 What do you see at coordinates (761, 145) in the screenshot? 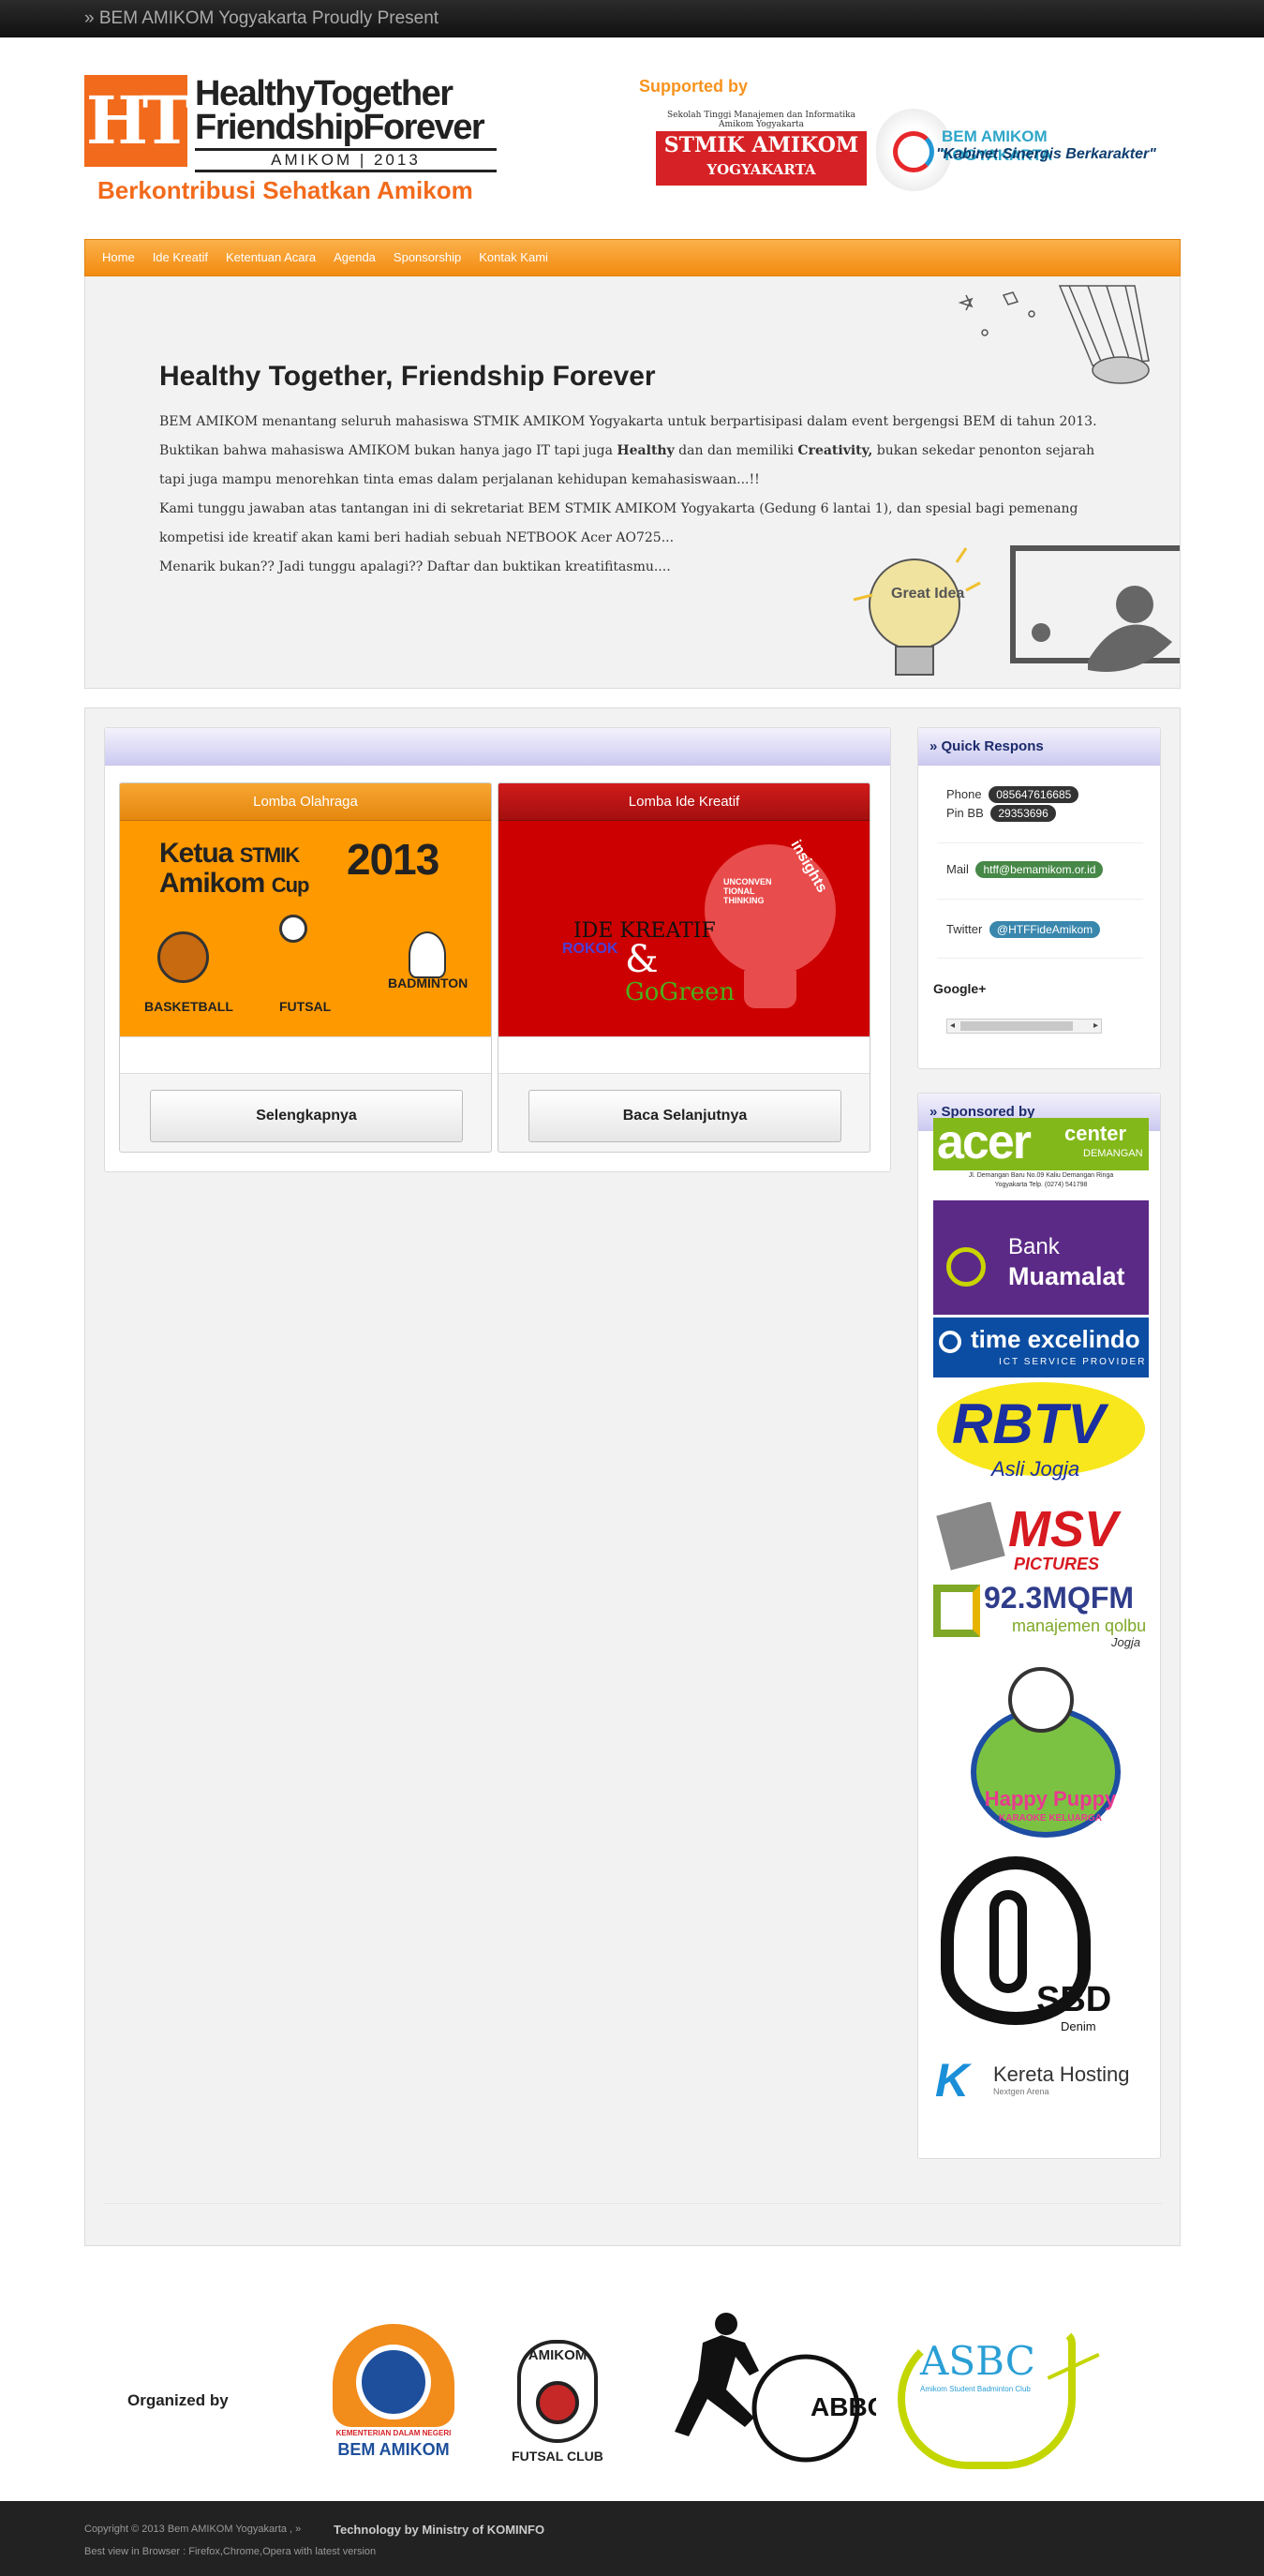
I see `stmik-name: STMIK AMIKOM` at bounding box center [761, 145].